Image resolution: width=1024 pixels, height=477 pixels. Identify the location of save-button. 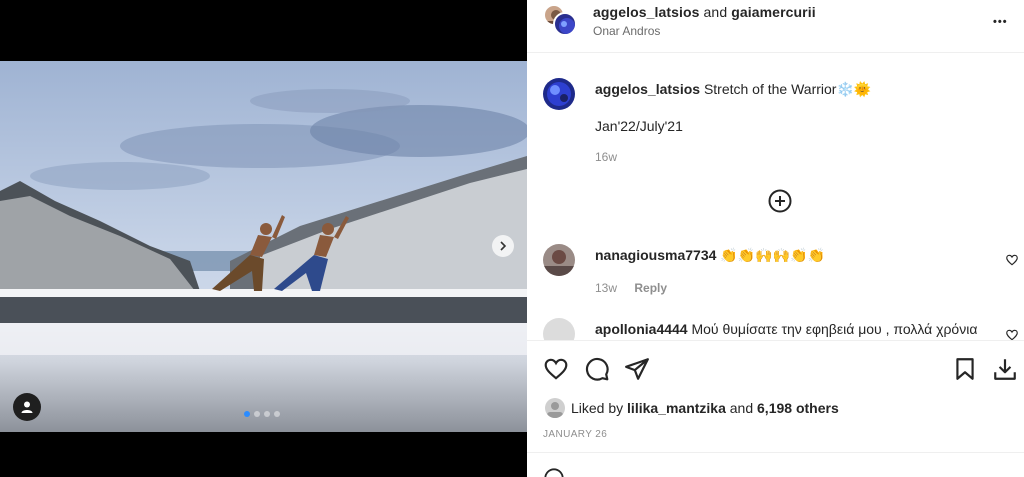
(965, 369).